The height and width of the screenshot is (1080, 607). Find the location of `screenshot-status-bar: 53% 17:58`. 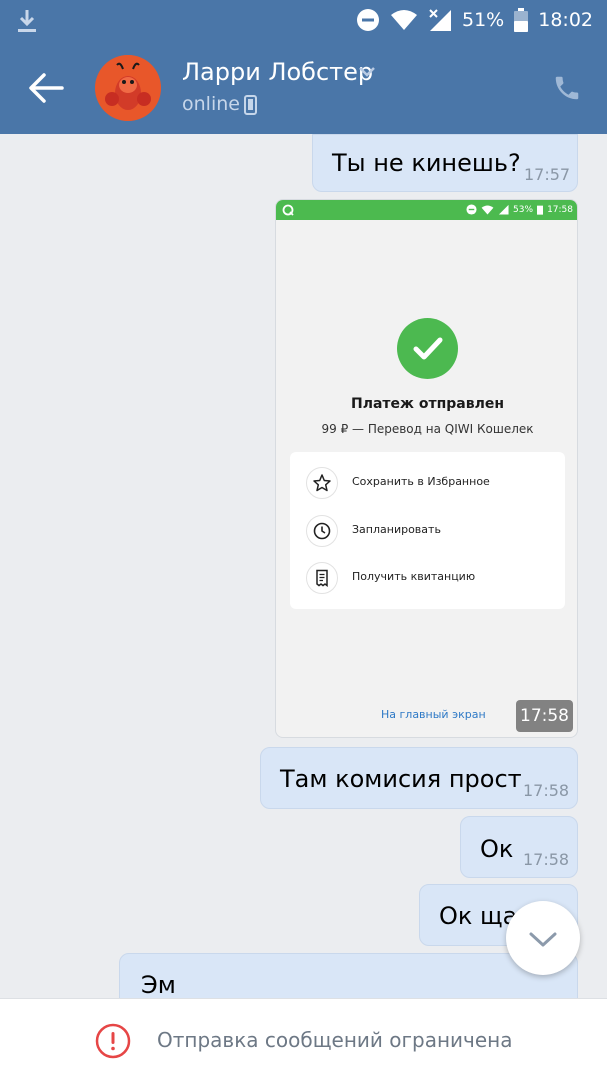

screenshot-status-bar: 53% 17:58 is located at coordinates (426, 210).